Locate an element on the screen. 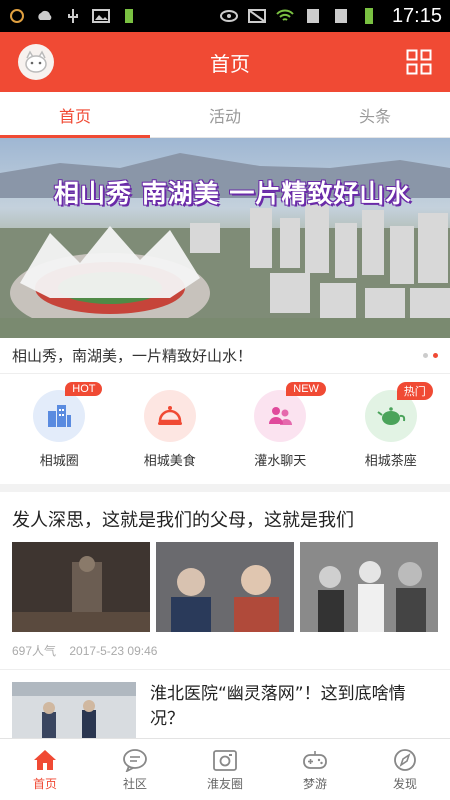 This screenshot has height=800, width=450. avatar is located at coordinates (36, 62).